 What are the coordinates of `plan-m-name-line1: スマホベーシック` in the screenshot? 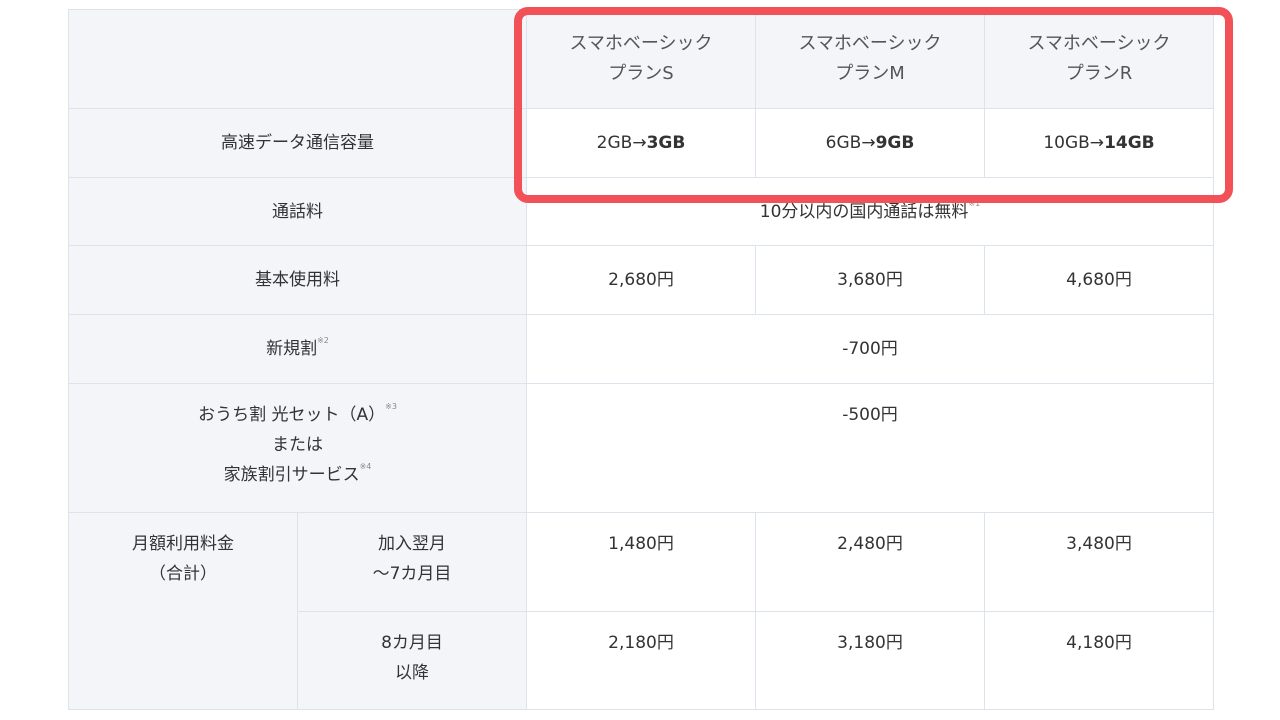 It's located at (870, 43).